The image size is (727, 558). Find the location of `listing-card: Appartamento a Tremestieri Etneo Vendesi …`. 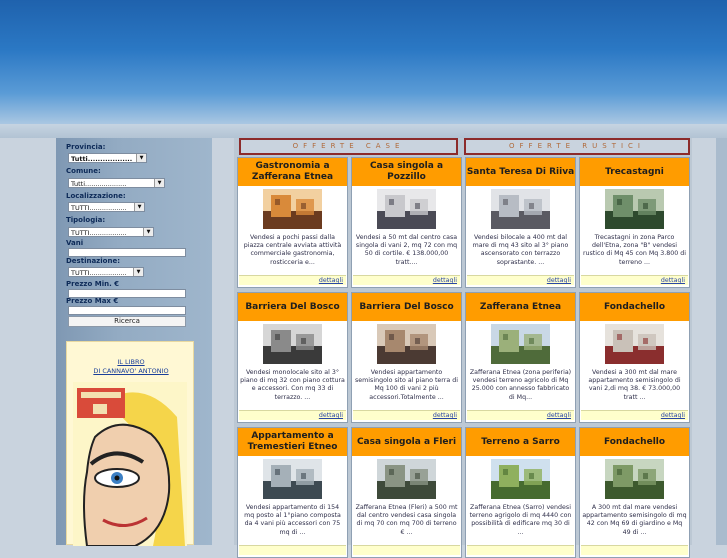

listing-card: Appartamento a Tremestieri Etneo Vendesi … is located at coordinates (292, 492).